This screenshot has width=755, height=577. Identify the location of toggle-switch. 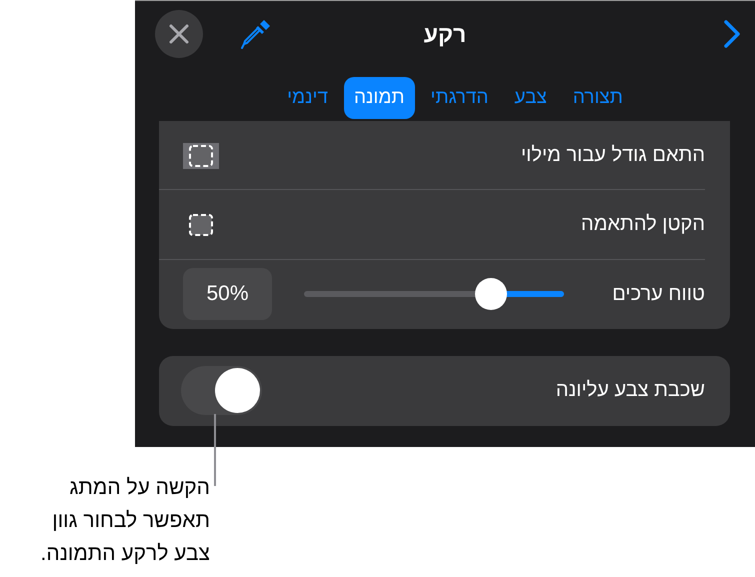
(221, 390).